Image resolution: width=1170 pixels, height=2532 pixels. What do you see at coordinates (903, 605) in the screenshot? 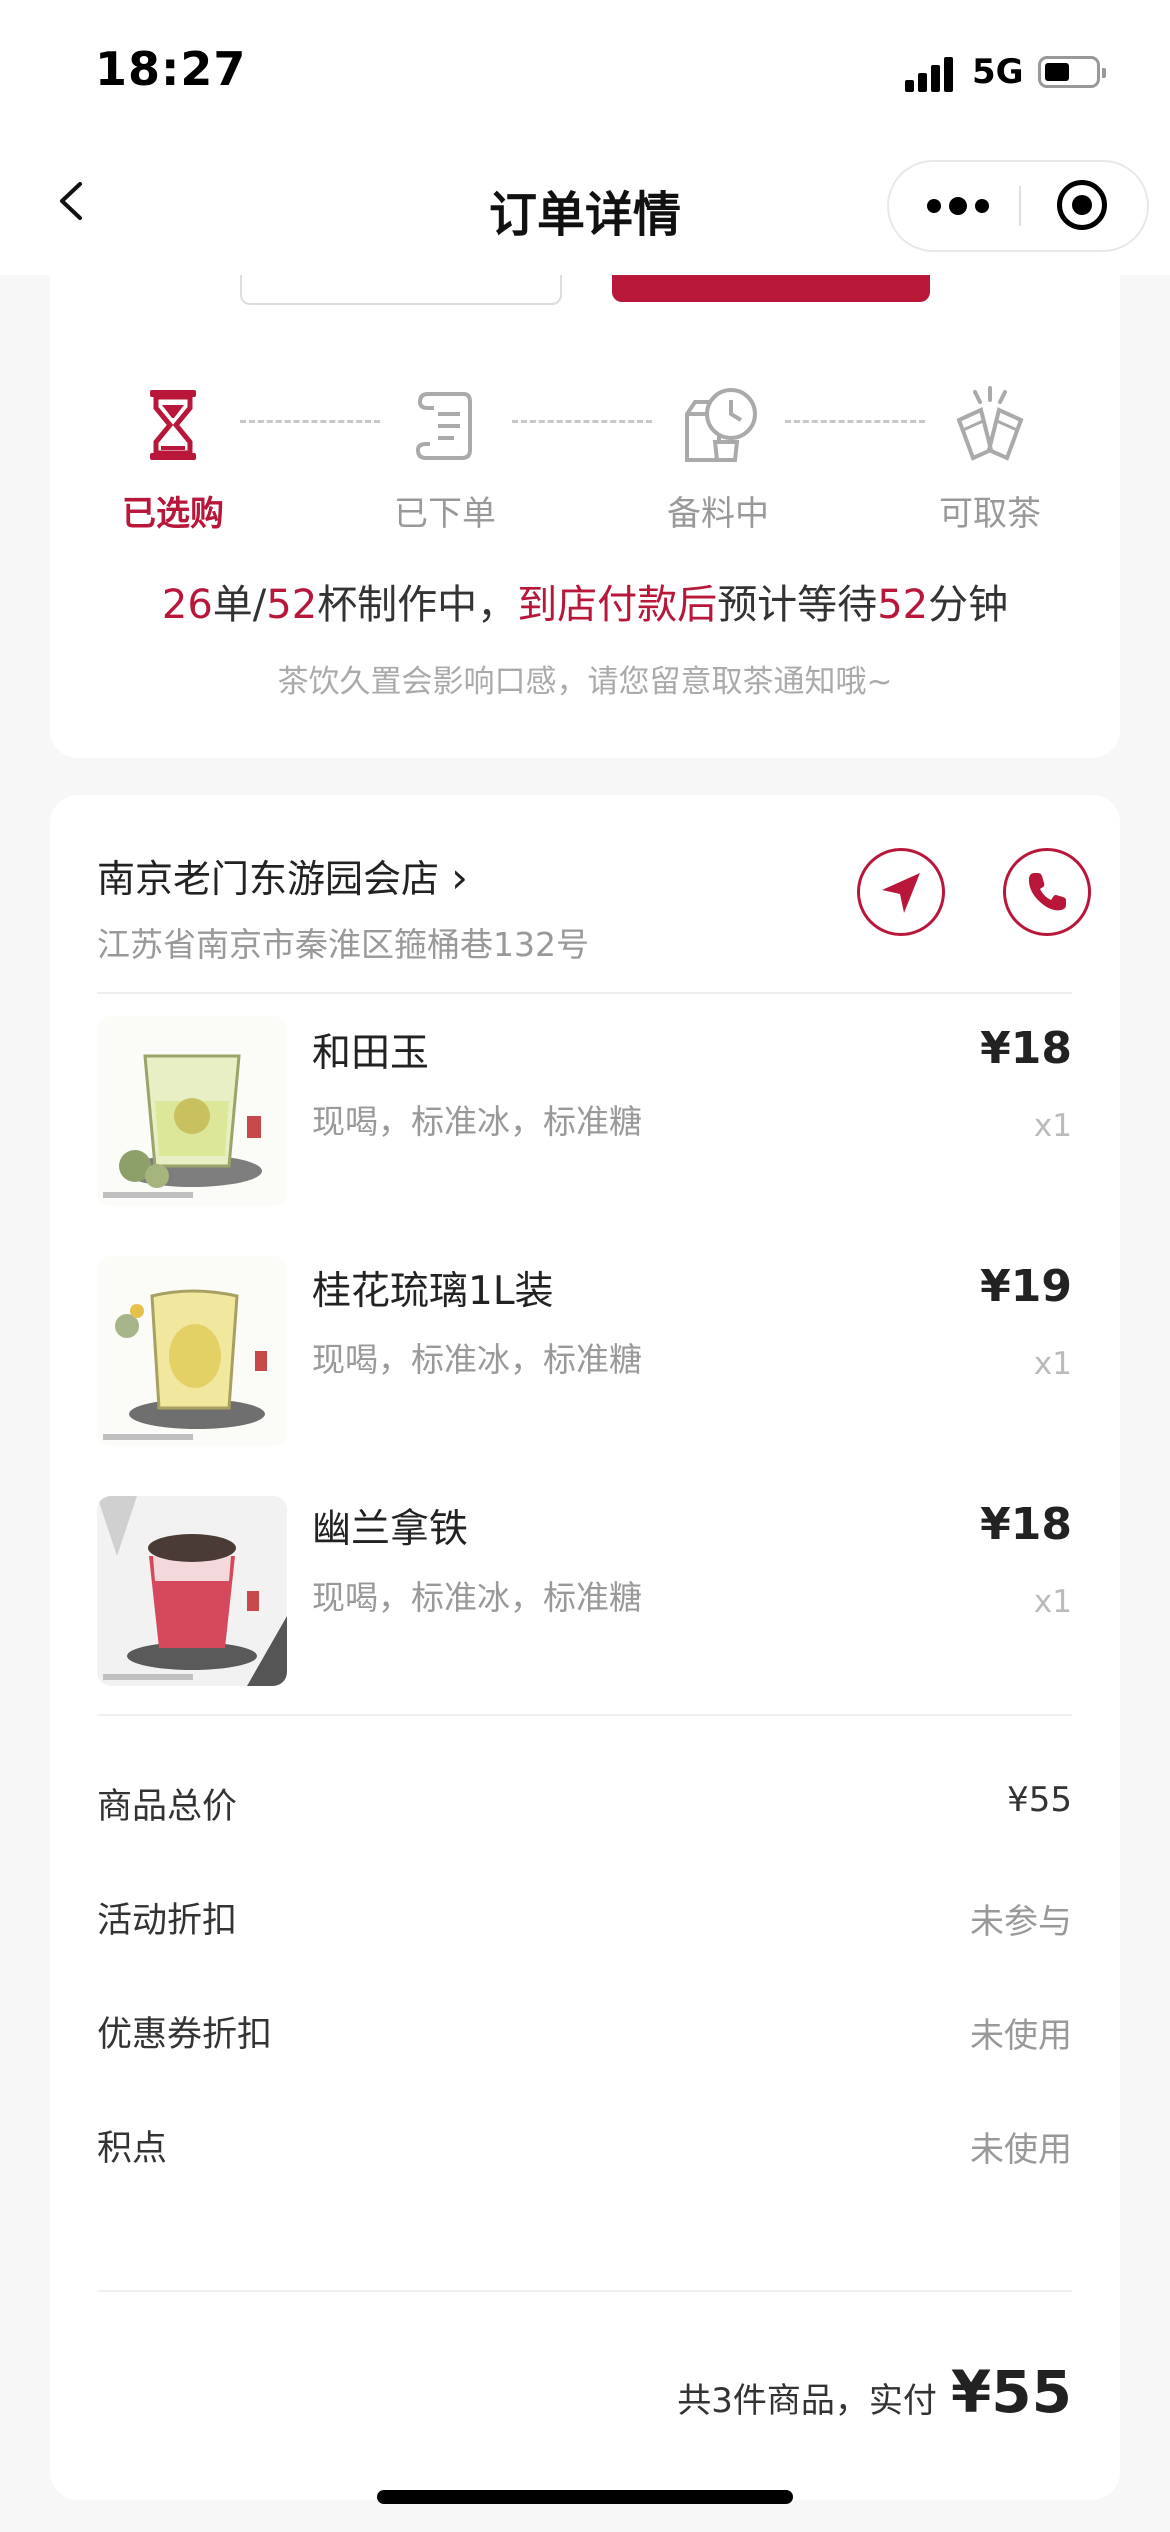
I see `wait-minutes: 52` at bounding box center [903, 605].